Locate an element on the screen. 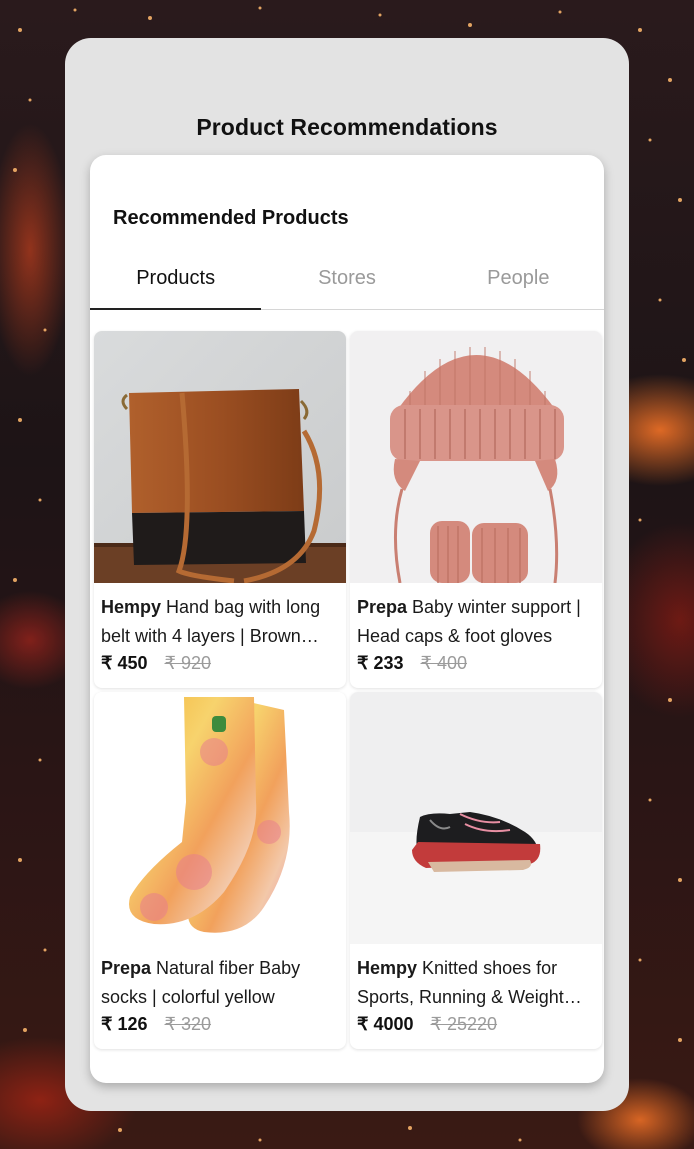 Image resolution: width=694 pixels, height=1149 pixels. product-original-price: ₹ 920 is located at coordinates (188, 663).